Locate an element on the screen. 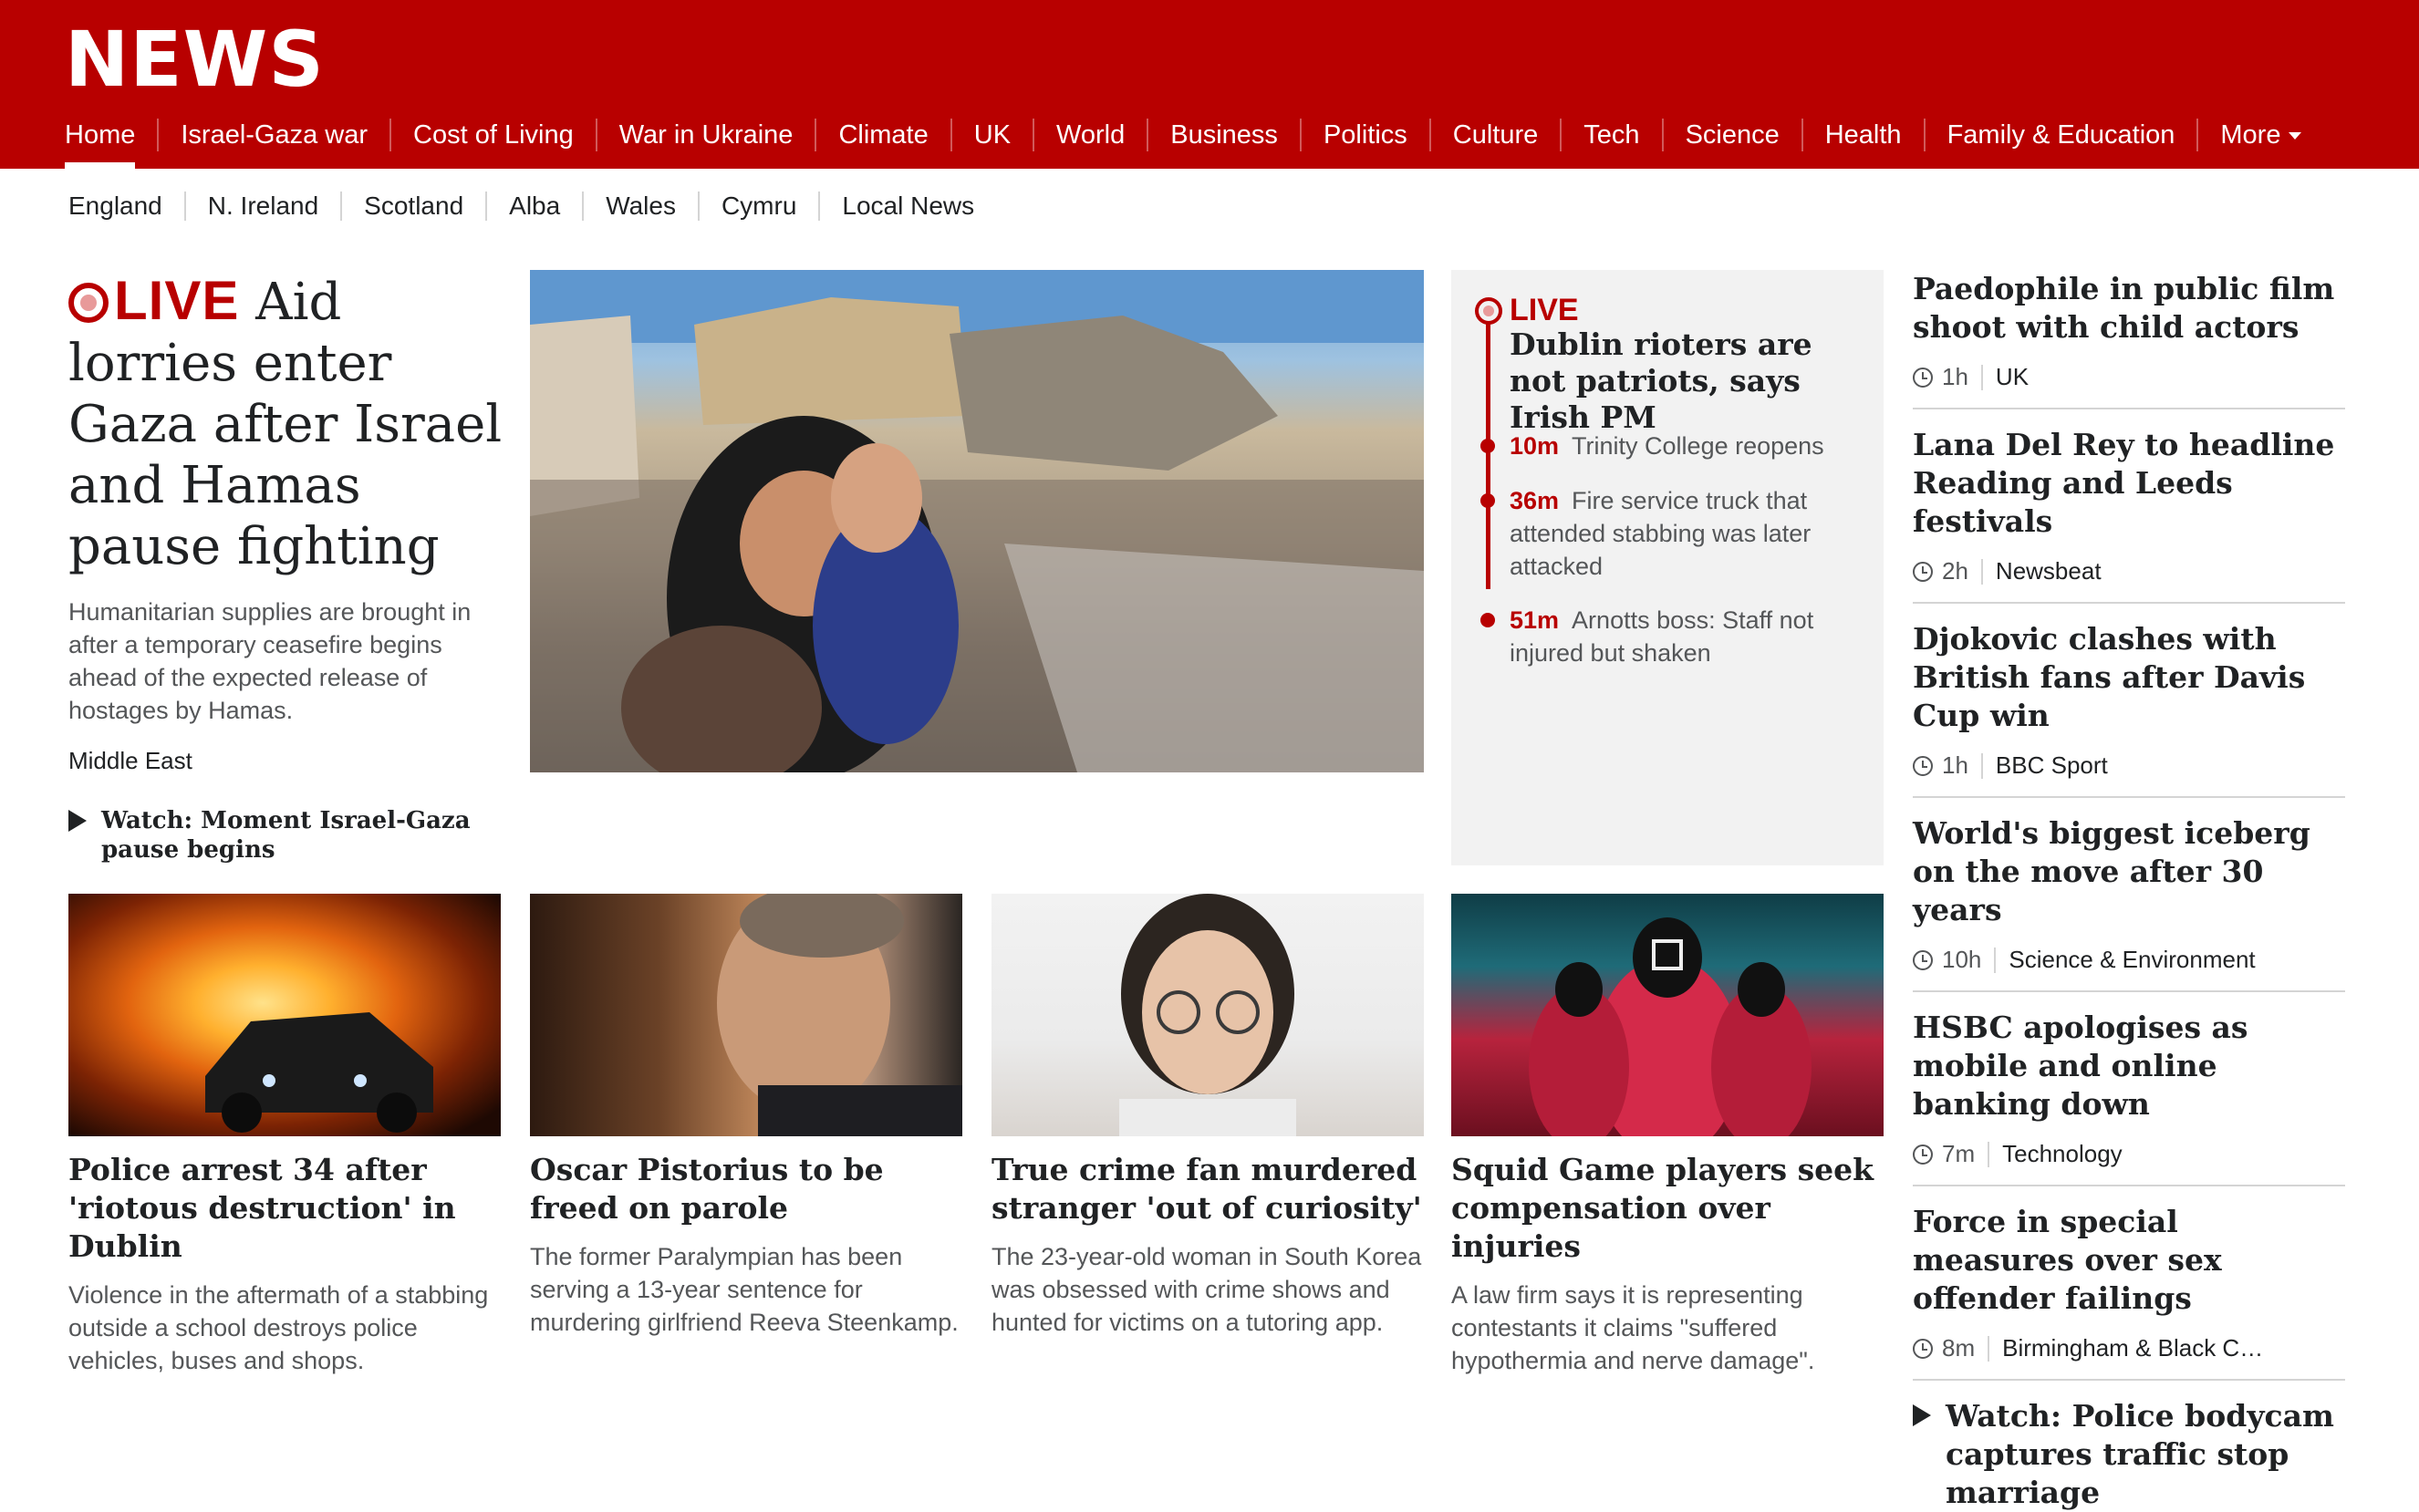 This screenshot has height=1512, width=2419. nav-item-home: Home is located at coordinates (100, 143).